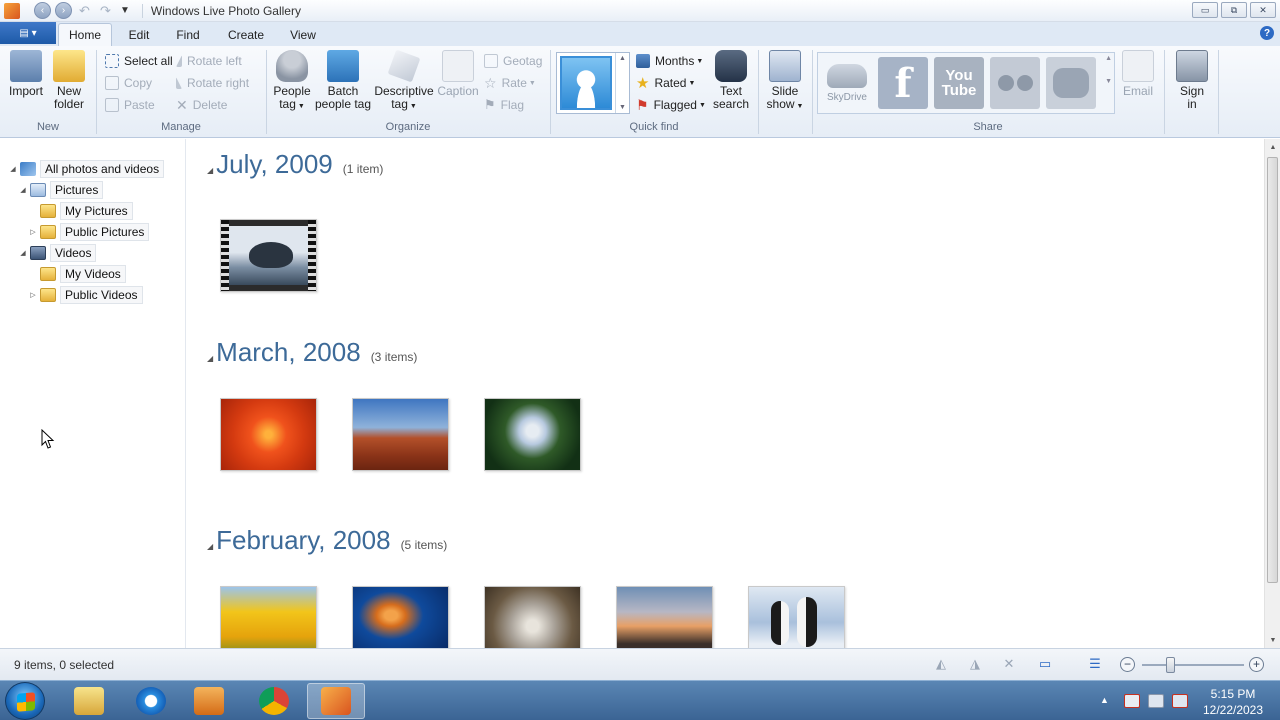 The width and height of the screenshot is (1280, 720). Describe the element at coordinates (201, 105) in the screenshot. I see `delete-button: ✕ Delete` at that location.